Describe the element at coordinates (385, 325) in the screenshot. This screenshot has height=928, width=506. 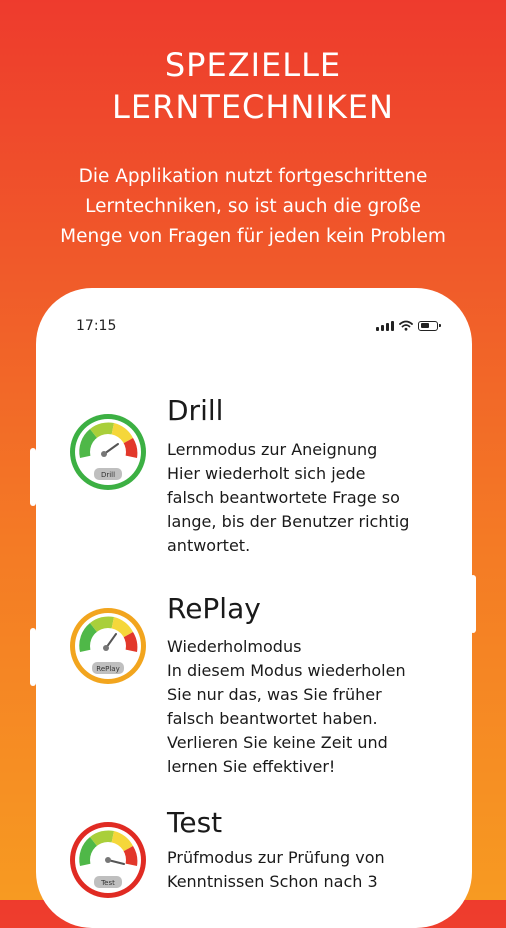
I see `signal-icon` at that location.